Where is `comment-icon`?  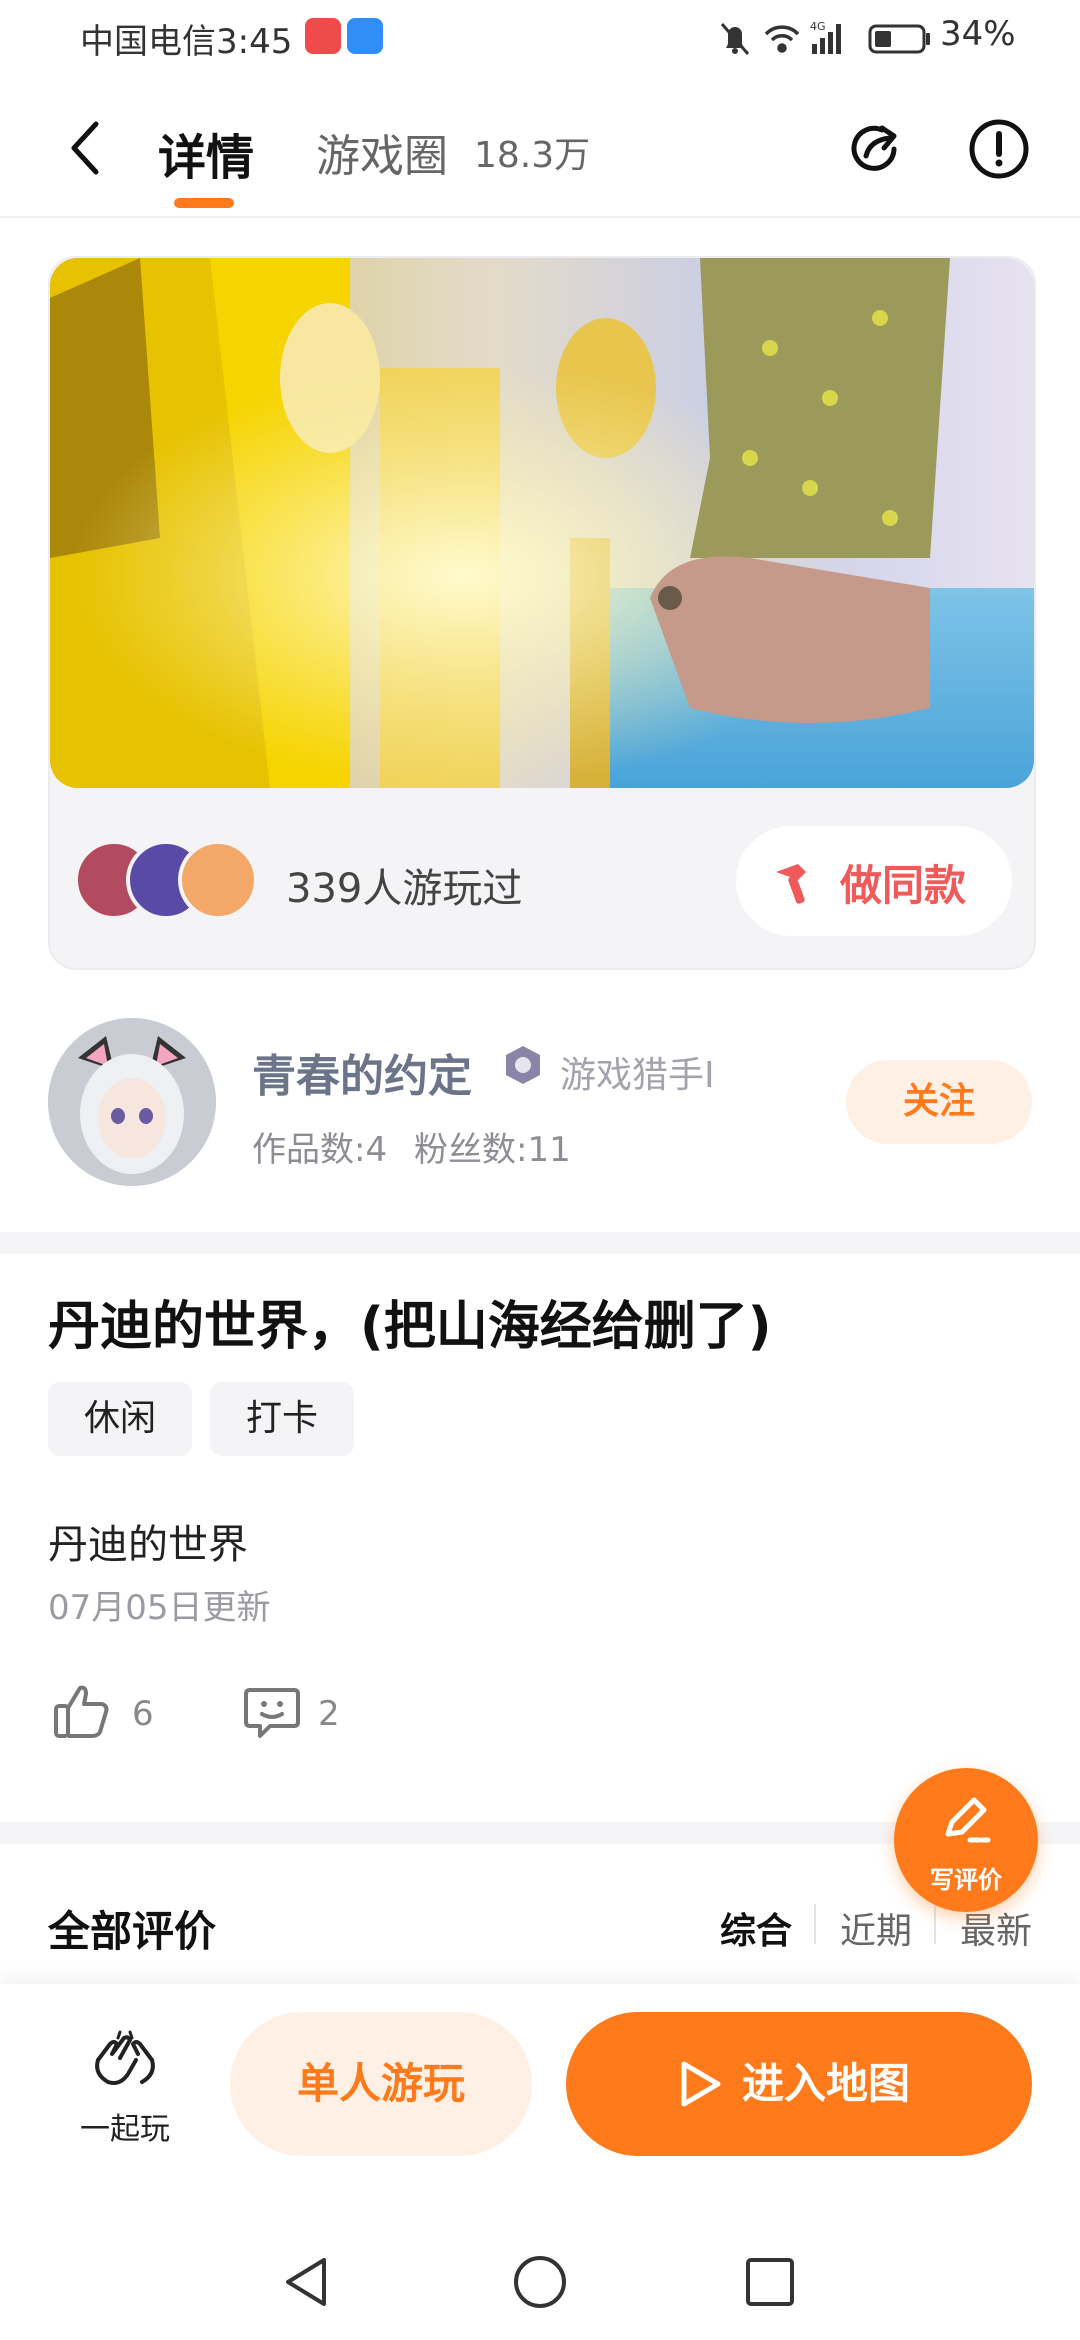 comment-icon is located at coordinates (272, 1712).